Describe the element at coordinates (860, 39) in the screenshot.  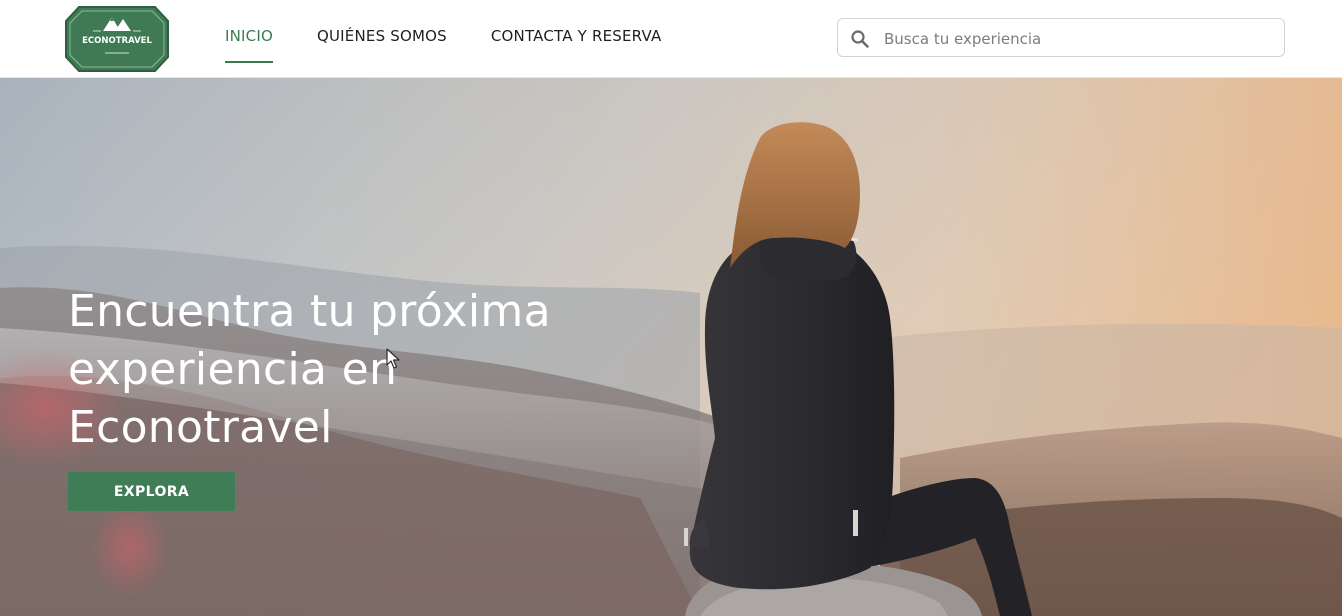
I see `search-icon` at that location.